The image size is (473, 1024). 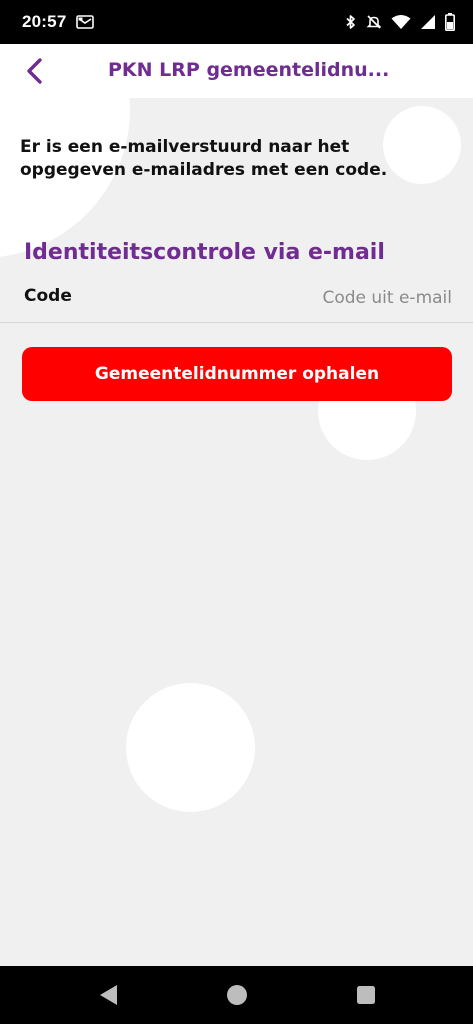 I want to click on nav-home-icon, so click(x=237, y=997).